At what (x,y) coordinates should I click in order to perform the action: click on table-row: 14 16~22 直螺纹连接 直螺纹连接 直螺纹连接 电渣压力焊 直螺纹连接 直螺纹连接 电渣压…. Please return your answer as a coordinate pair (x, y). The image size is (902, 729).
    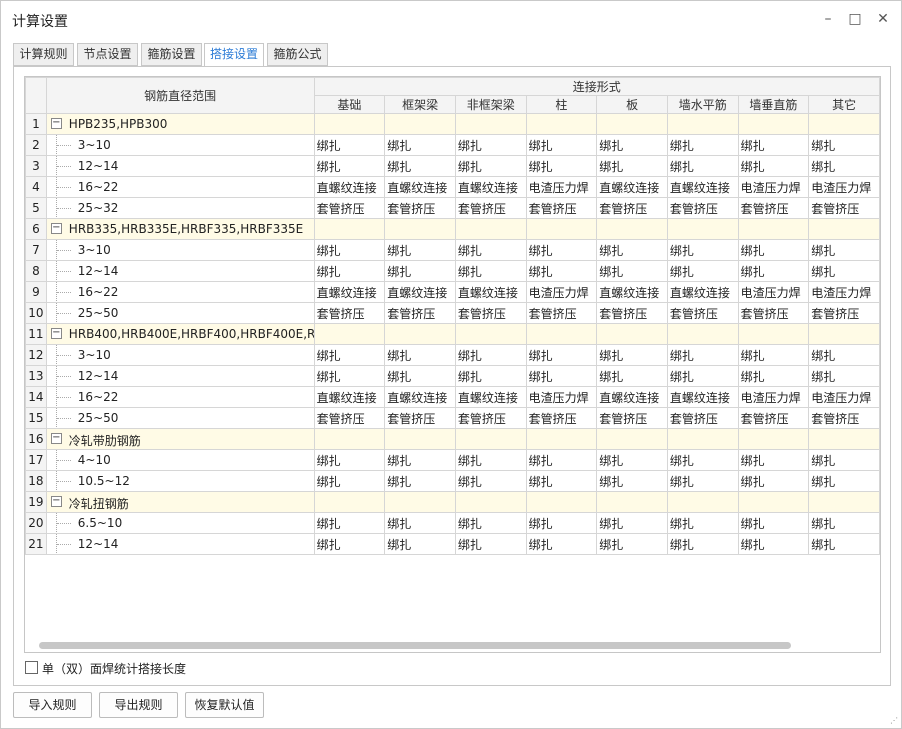
    Looking at the image, I should click on (452, 397).